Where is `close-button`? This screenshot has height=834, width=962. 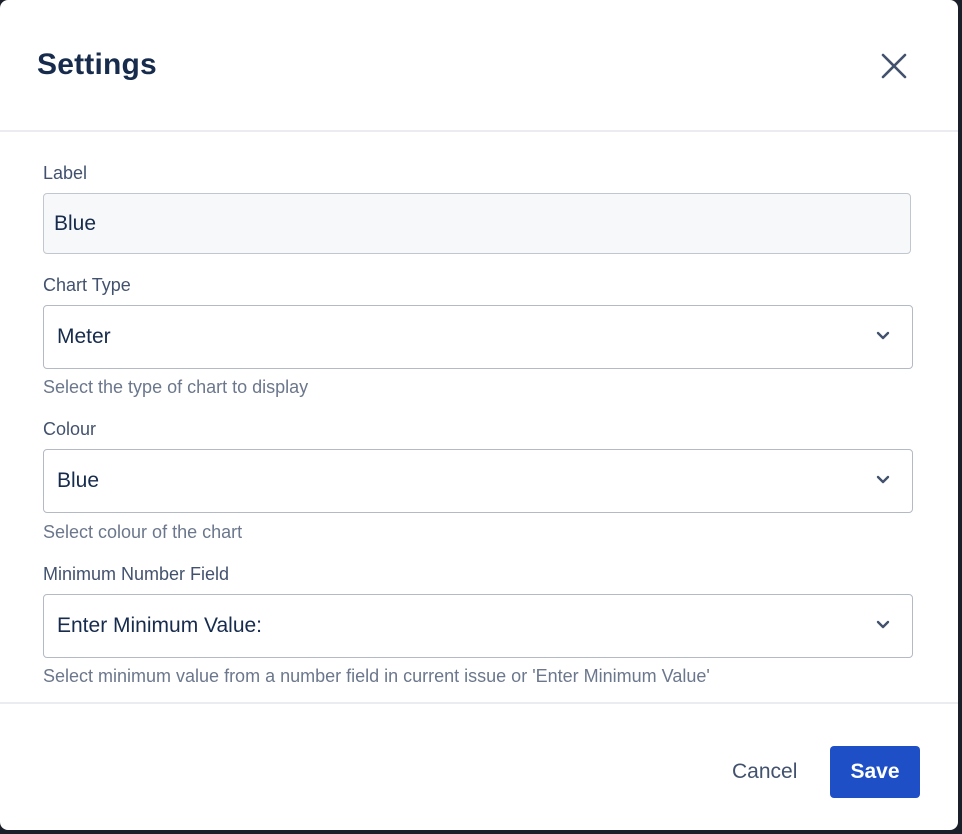 close-button is located at coordinates (894, 66).